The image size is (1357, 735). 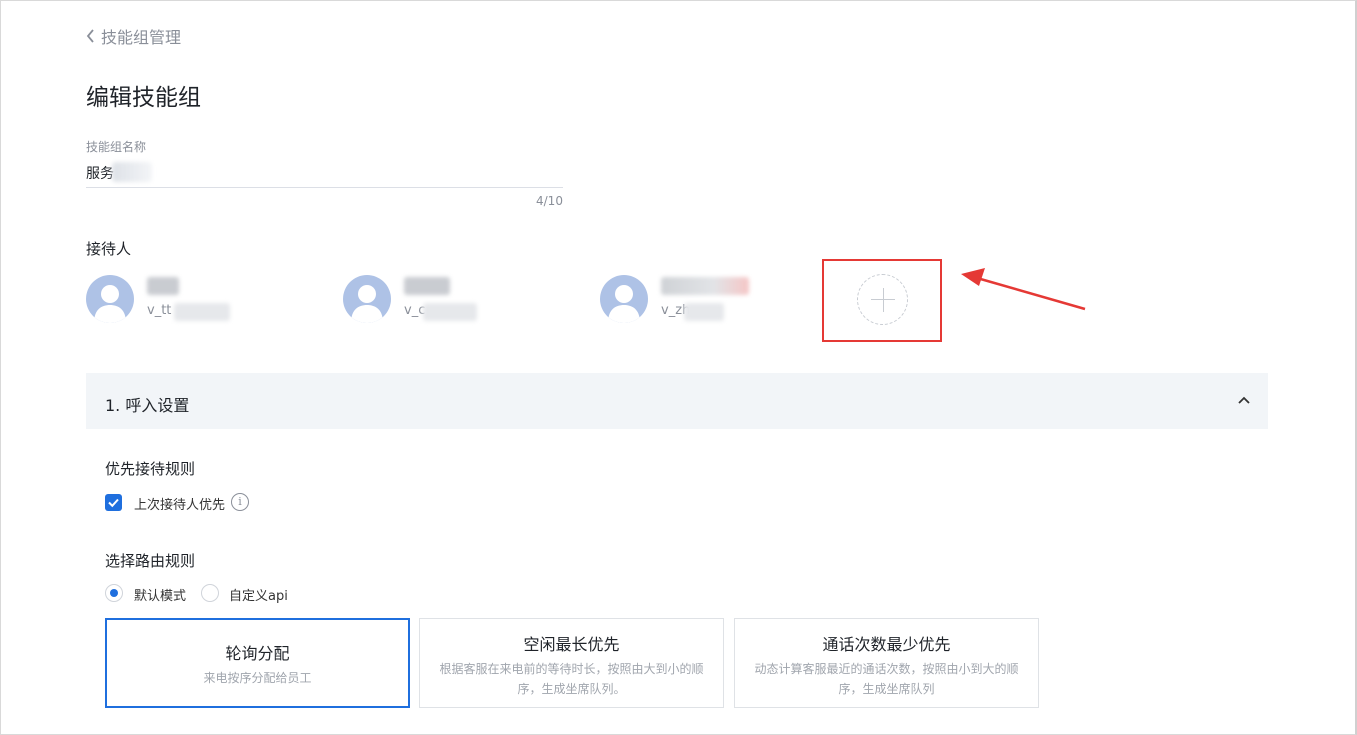 What do you see at coordinates (1023, 289) in the screenshot?
I see `annotation-arrow-icon` at bounding box center [1023, 289].